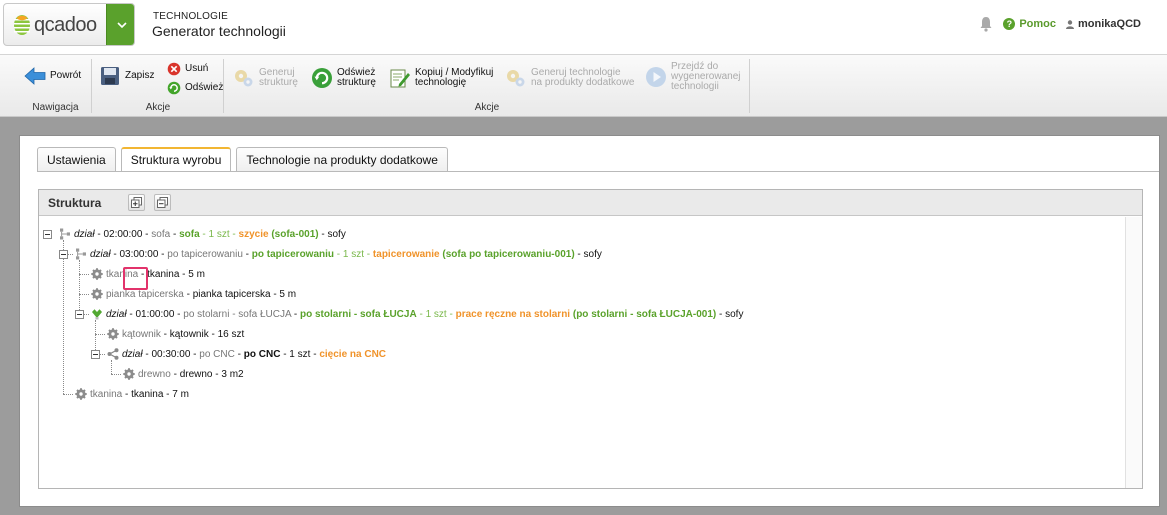 The width and height of the screenshot is (1167, 515). Describe the element at coordinates (155, 394) in the screenshot. I see `tree-node-segment: - tkanina - 7 m` at that location.